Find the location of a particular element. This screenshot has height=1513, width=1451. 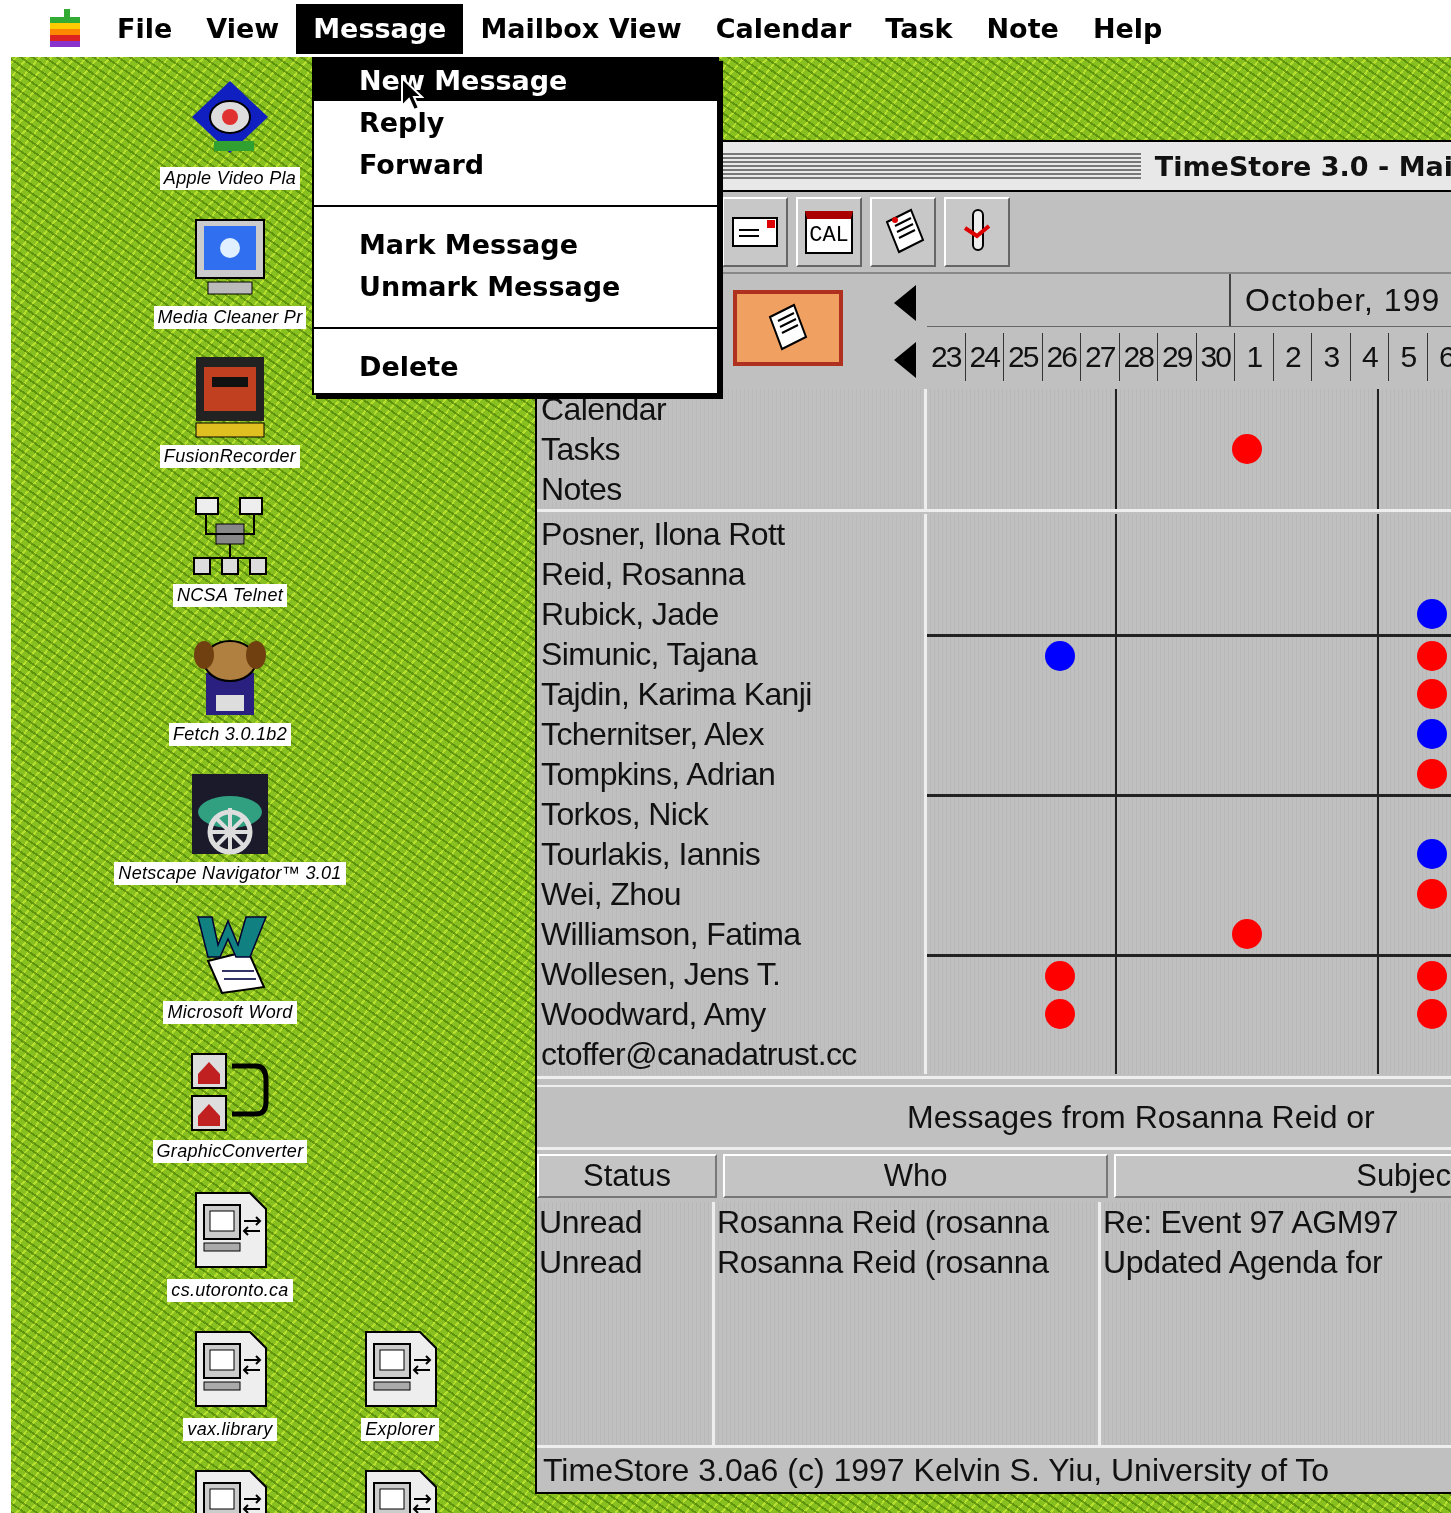

list-item: Notes is located at coordinates (732, 489).